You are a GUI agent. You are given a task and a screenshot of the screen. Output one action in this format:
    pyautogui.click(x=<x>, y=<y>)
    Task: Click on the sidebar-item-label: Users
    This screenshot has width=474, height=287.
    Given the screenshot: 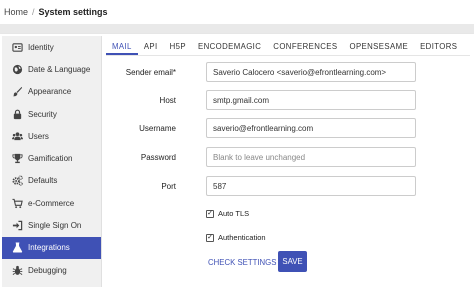 What is the action you would take?
    pyautogui.click(x=38, y=136)
    